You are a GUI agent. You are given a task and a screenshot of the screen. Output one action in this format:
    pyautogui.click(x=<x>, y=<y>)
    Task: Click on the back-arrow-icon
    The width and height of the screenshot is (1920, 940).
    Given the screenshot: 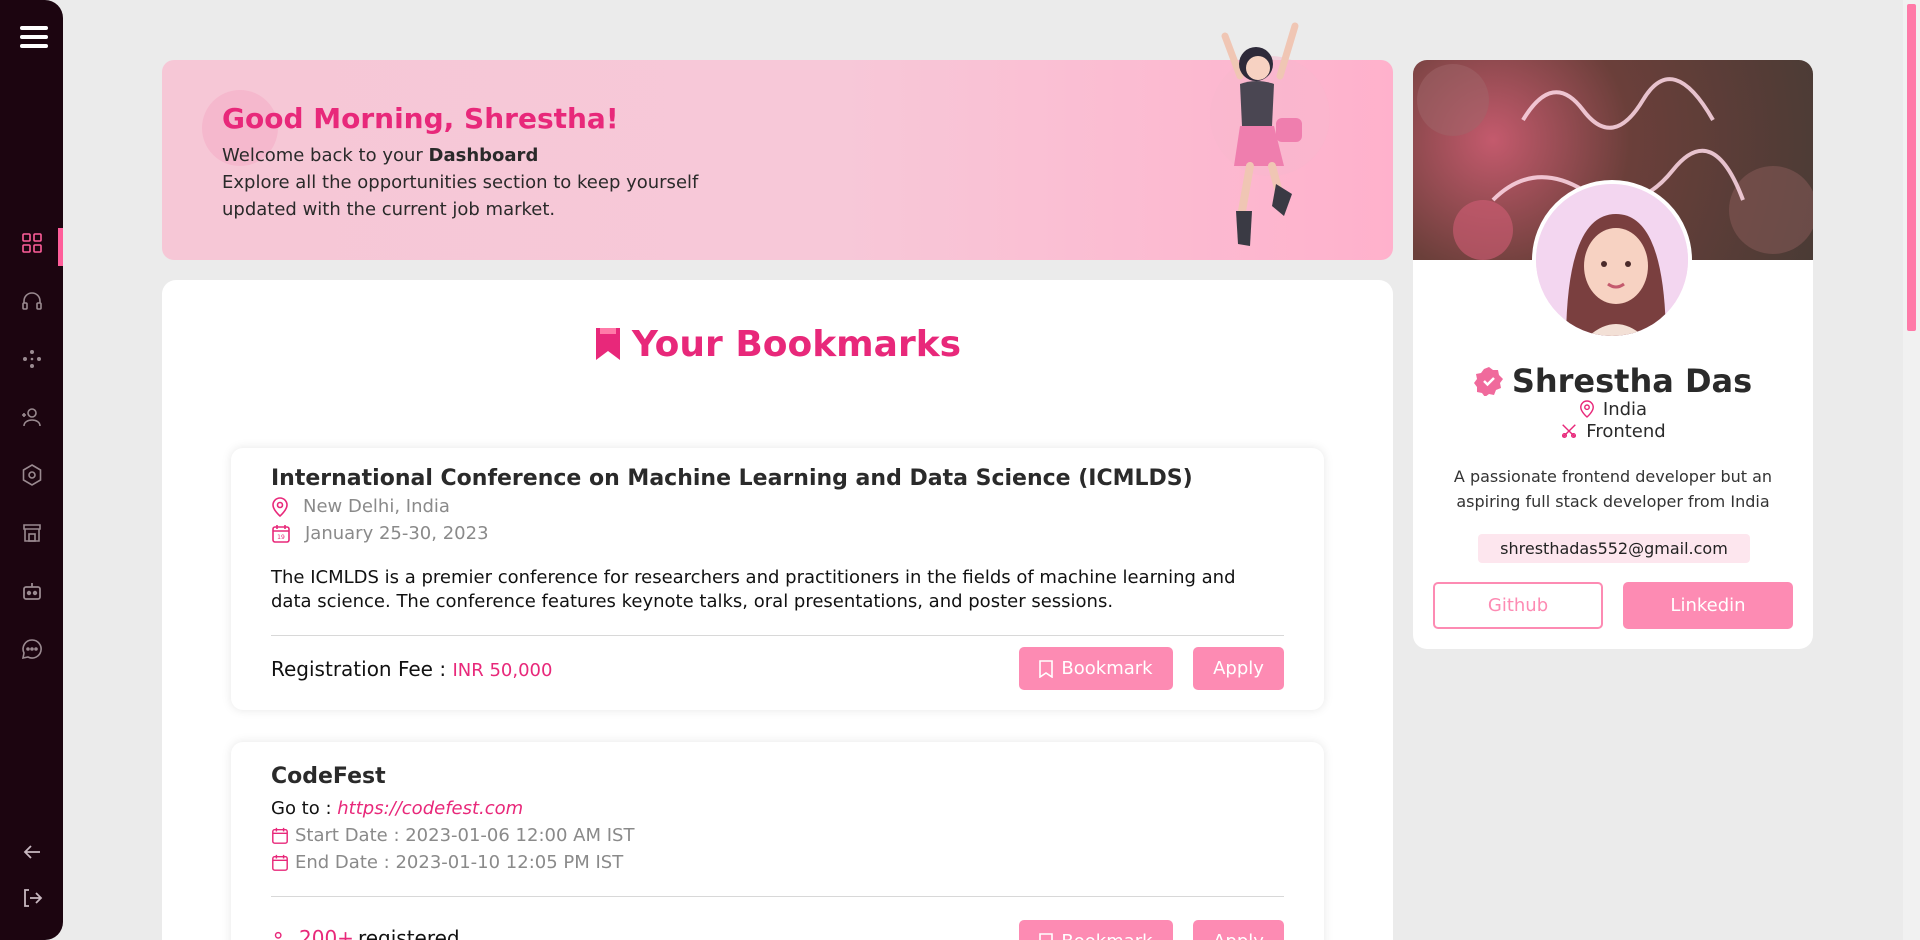 What is the action you would take?
    pyautogui.click(x=32, y=852)
    